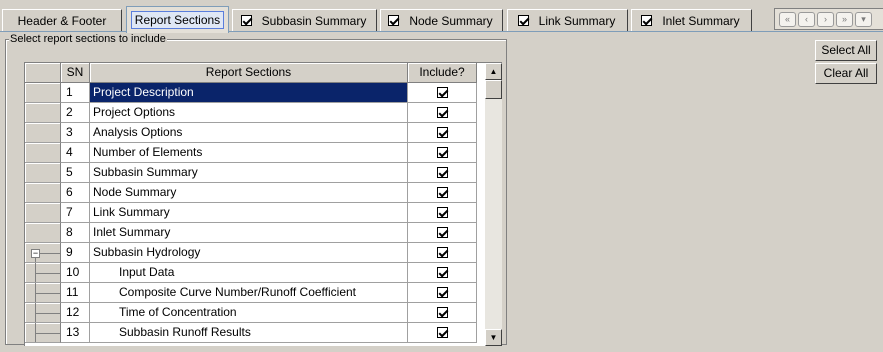 The image size is (883, 352). Describe the element at coordinates (493, 204) in the screenshot. I see `vertical-scrollbar: ▲ ▼` at that location.